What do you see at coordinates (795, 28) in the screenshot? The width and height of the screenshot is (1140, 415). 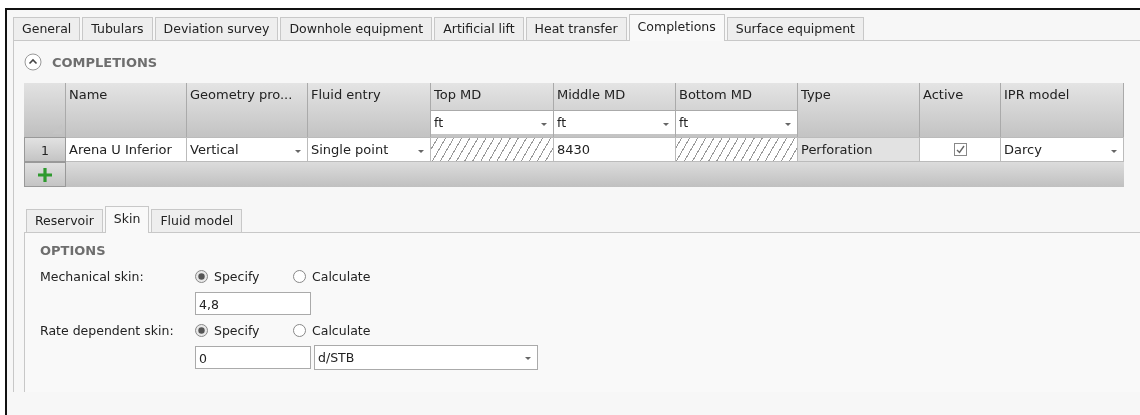 I see `tab: Surface equipment` at bounding box center [795, 28].